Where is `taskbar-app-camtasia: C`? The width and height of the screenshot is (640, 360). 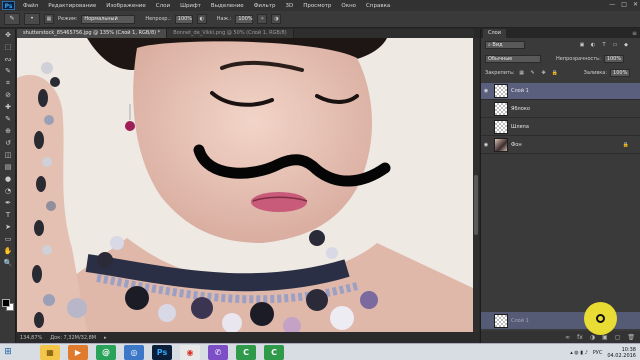
taskbar-app-camtasia: C is located at coordinates (246, 352).